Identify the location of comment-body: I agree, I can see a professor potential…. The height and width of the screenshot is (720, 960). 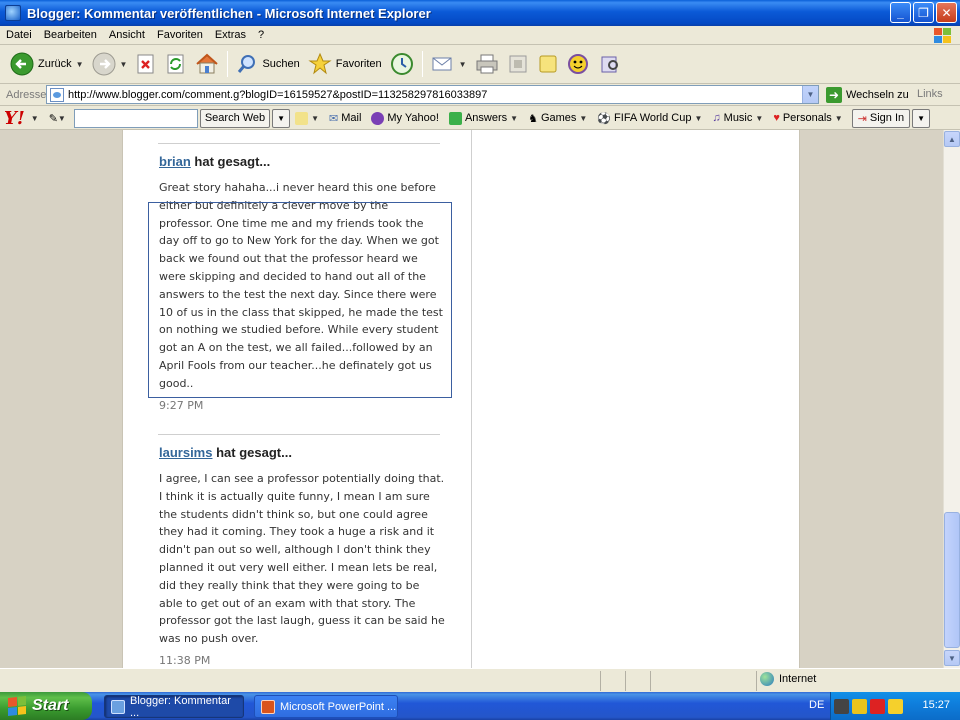
(302, 559).